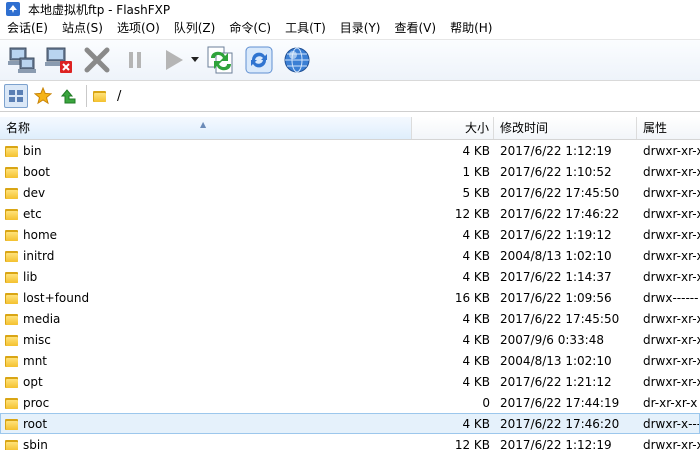 The height and width of the screenshot is (450, 700). I want to click on menu-help: 帮助(H), so click(471, 28).